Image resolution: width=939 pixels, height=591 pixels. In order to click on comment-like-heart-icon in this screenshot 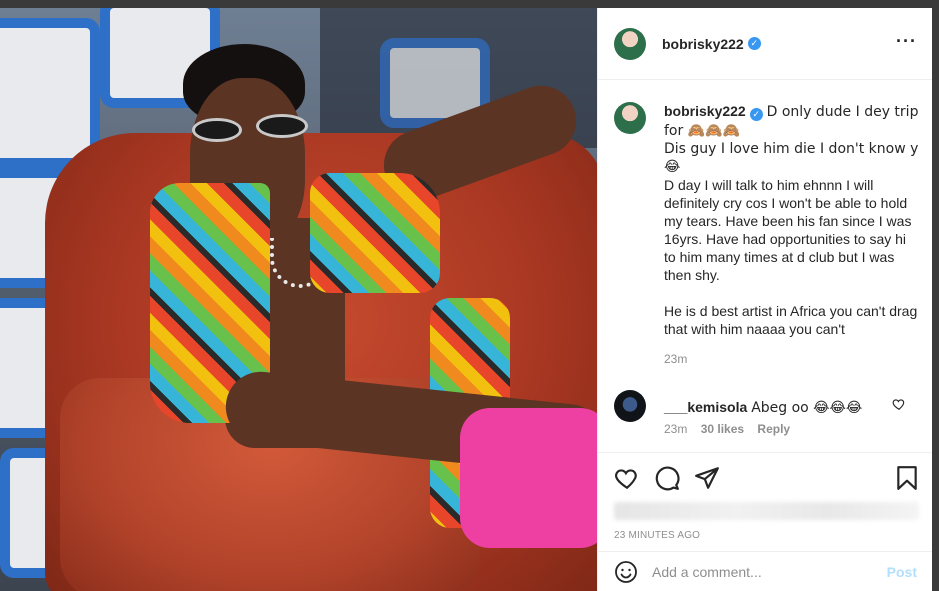, I will do `click(899, 404)`.